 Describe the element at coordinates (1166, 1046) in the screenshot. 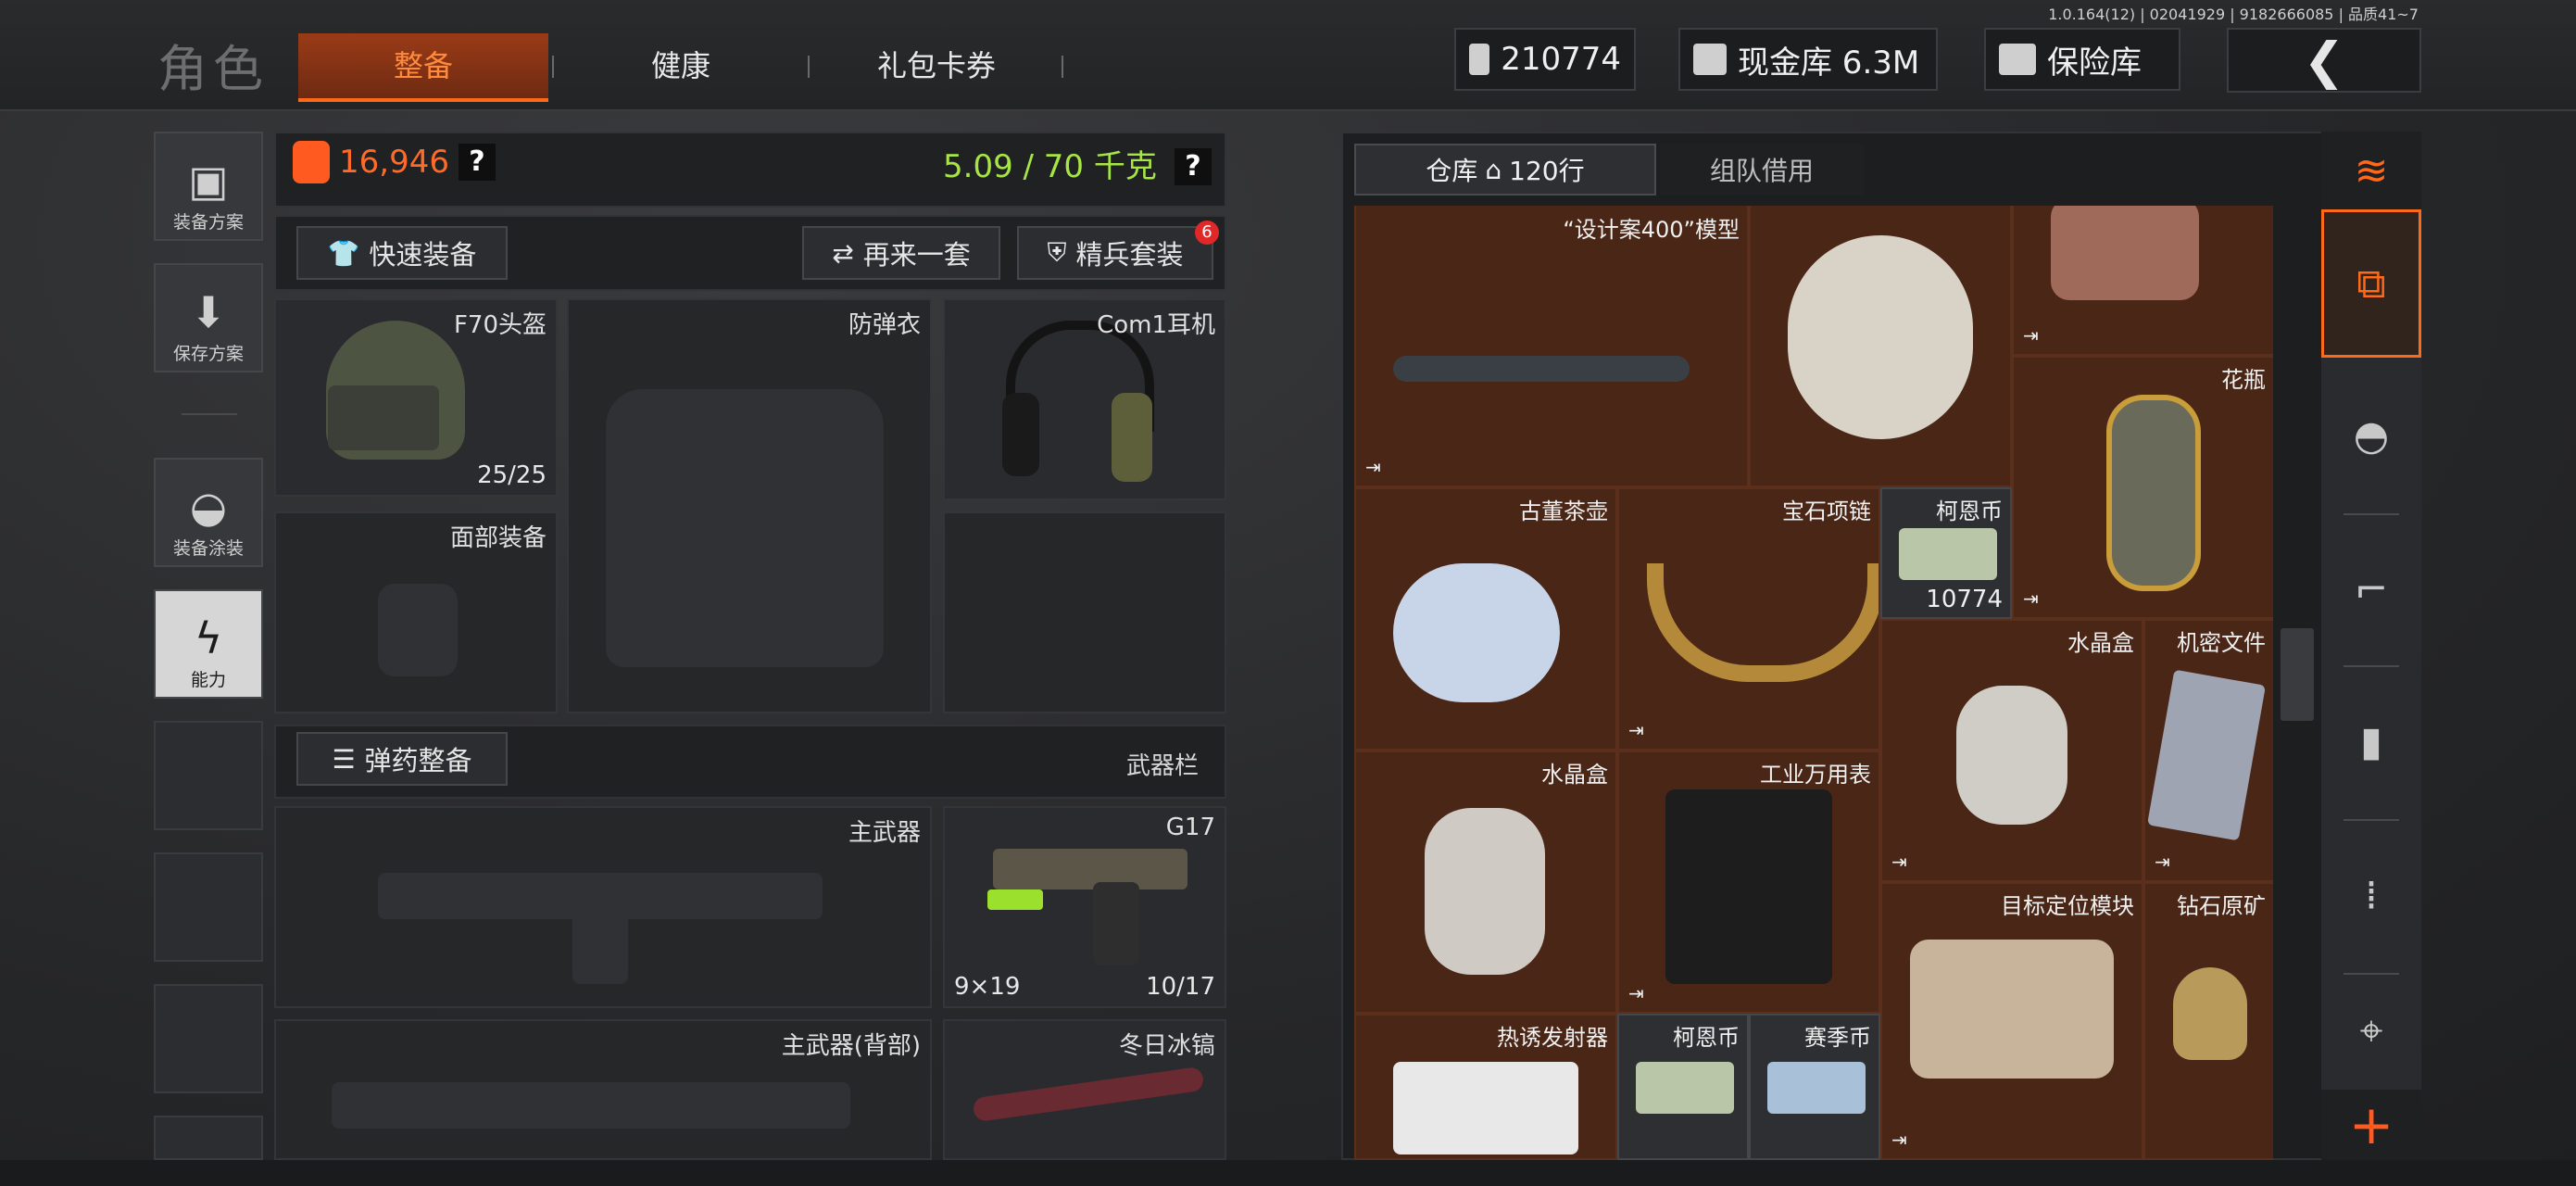

I see `melee-label: 冬日冰镐` at that location.